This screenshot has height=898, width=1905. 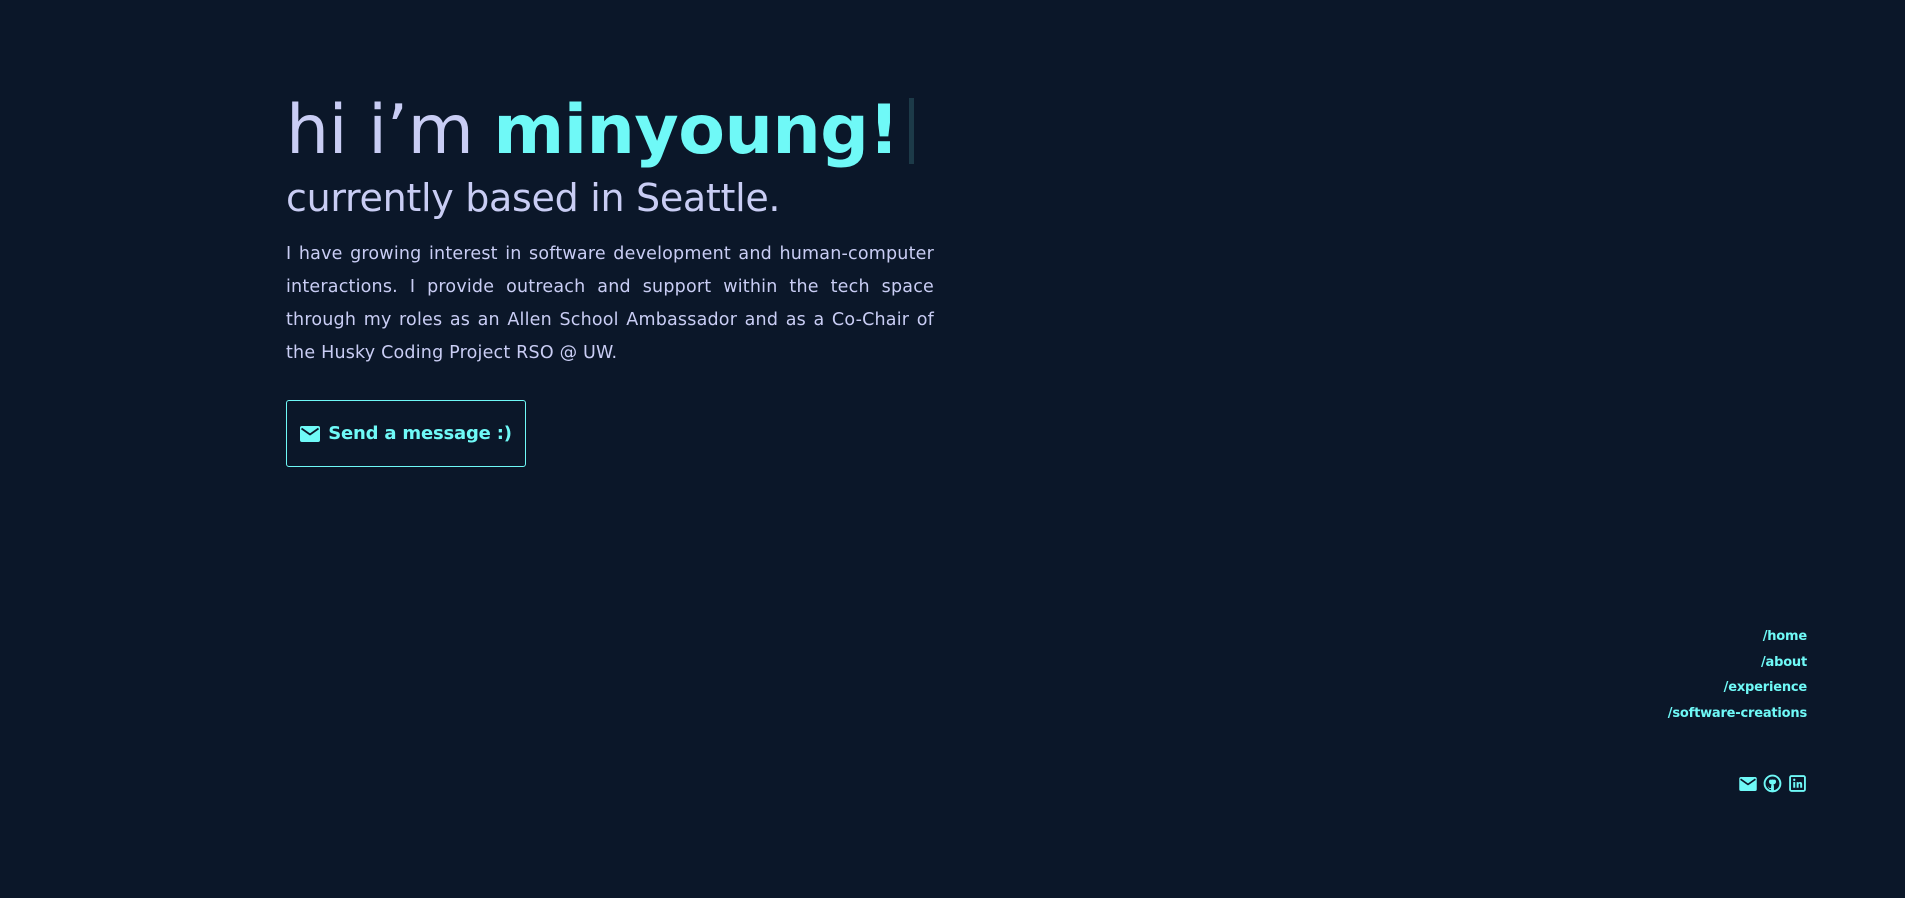 I want to click on github-icon, so click(x=1772, y=783).